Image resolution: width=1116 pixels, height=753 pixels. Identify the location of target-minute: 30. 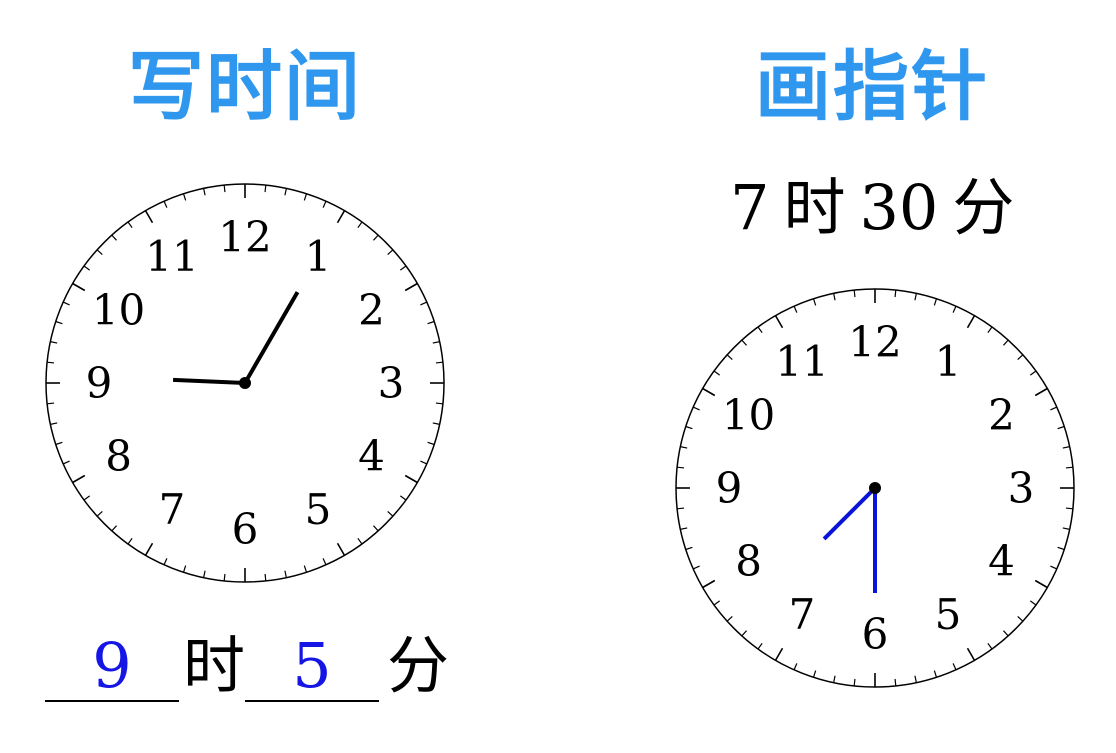
(899, 207).